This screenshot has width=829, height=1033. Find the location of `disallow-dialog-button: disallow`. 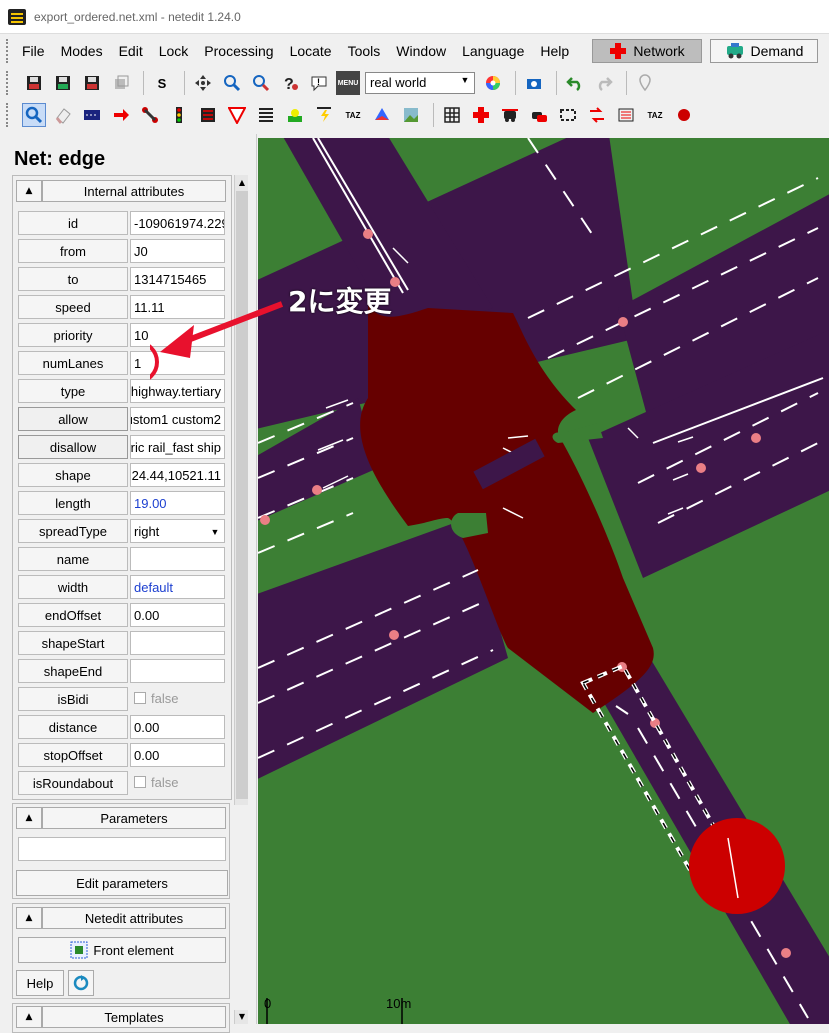

disallow-dialog-button: disallow is located at coordinates (73, 447).